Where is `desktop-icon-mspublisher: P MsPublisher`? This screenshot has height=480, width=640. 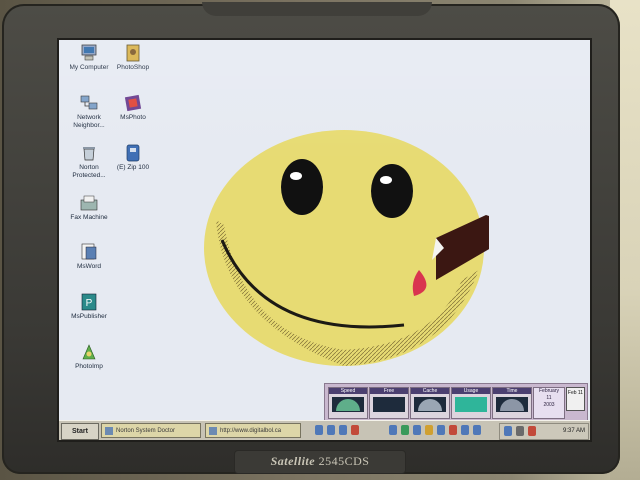
desktop-icon-mspublisher: P MsPublisher is located at coordinates (89, 307).